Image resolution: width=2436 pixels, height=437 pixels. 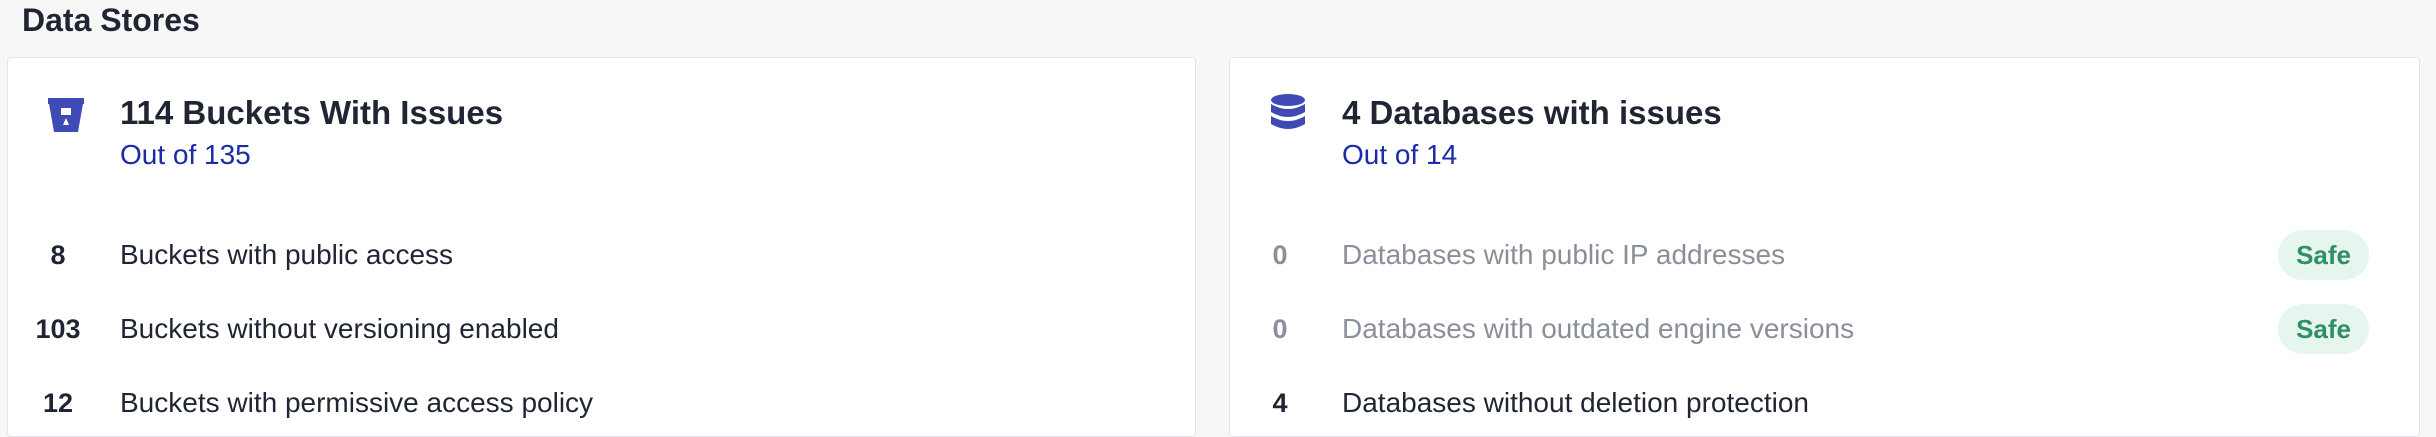 What do you see at coordinates (1399, 155) in the screenshot?
I see `databases-total: Out of 14` at bounding box center [1399, 155].